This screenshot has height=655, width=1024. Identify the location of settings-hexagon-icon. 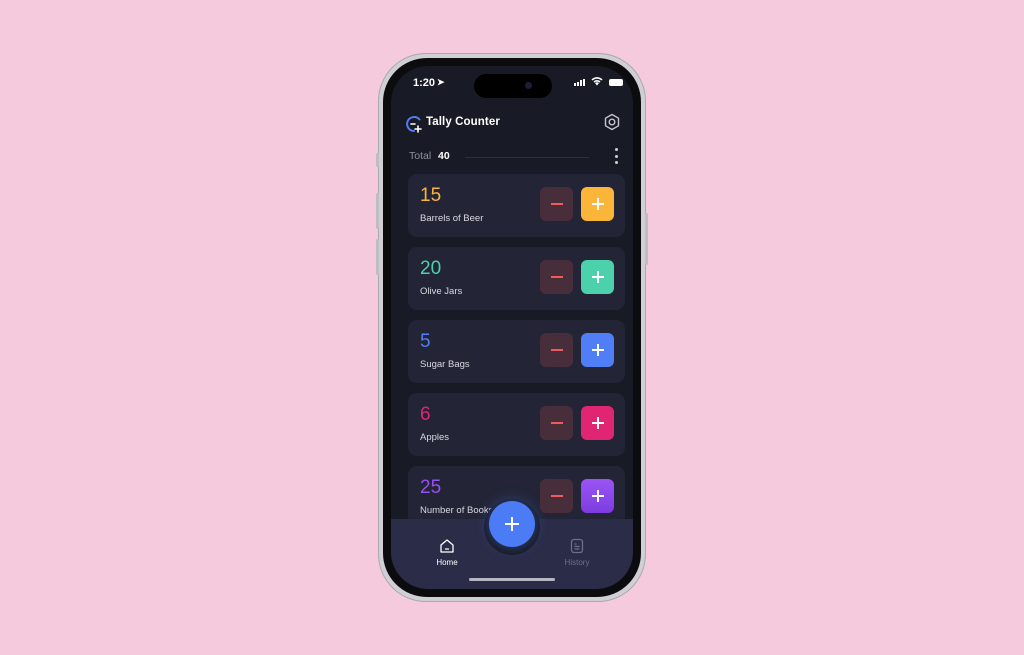
(612, 122).